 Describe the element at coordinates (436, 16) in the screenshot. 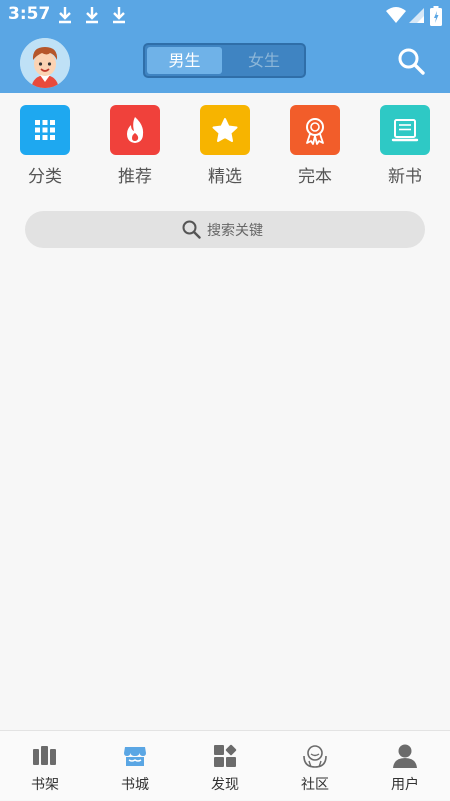

I see `battery-icon` at that location.